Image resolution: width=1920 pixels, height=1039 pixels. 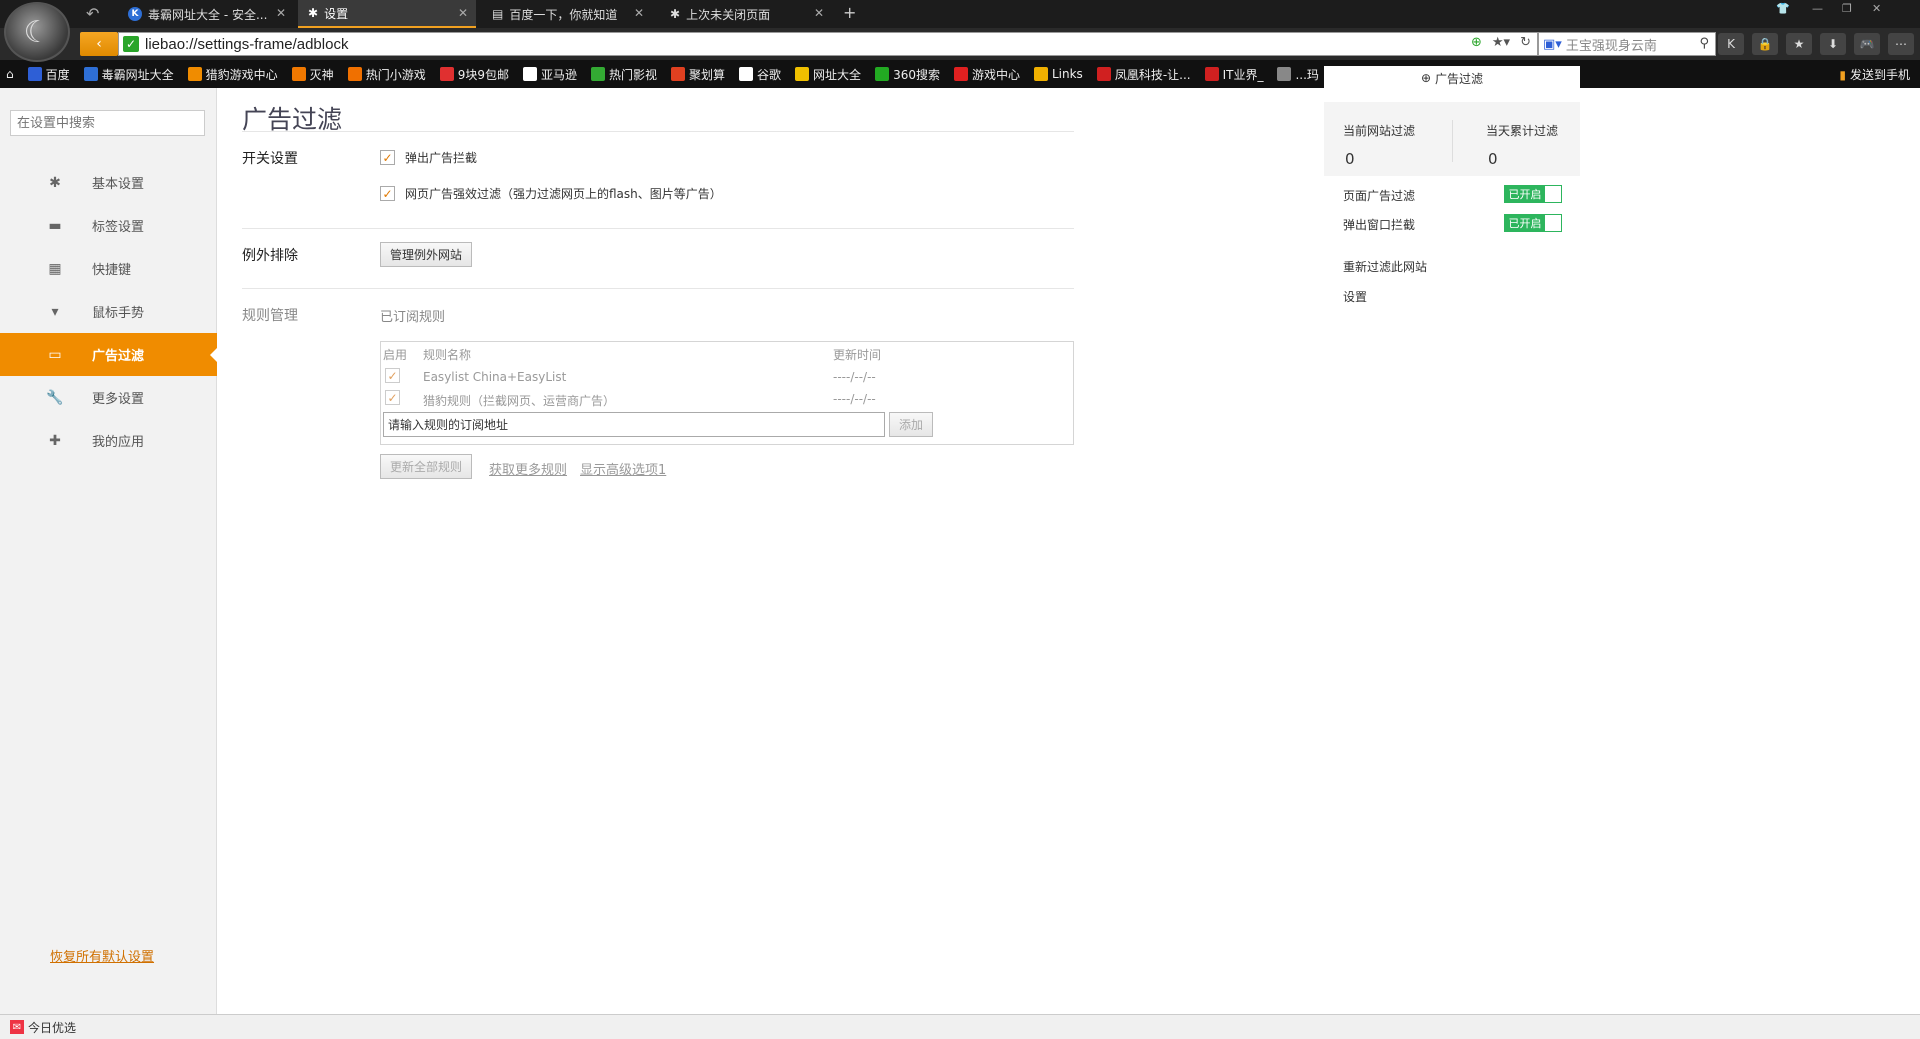 What do you see at coordinates (321, 74) in the screenshot?
I see `bookmark-label: 灭神` at bounding box center [321, 74].